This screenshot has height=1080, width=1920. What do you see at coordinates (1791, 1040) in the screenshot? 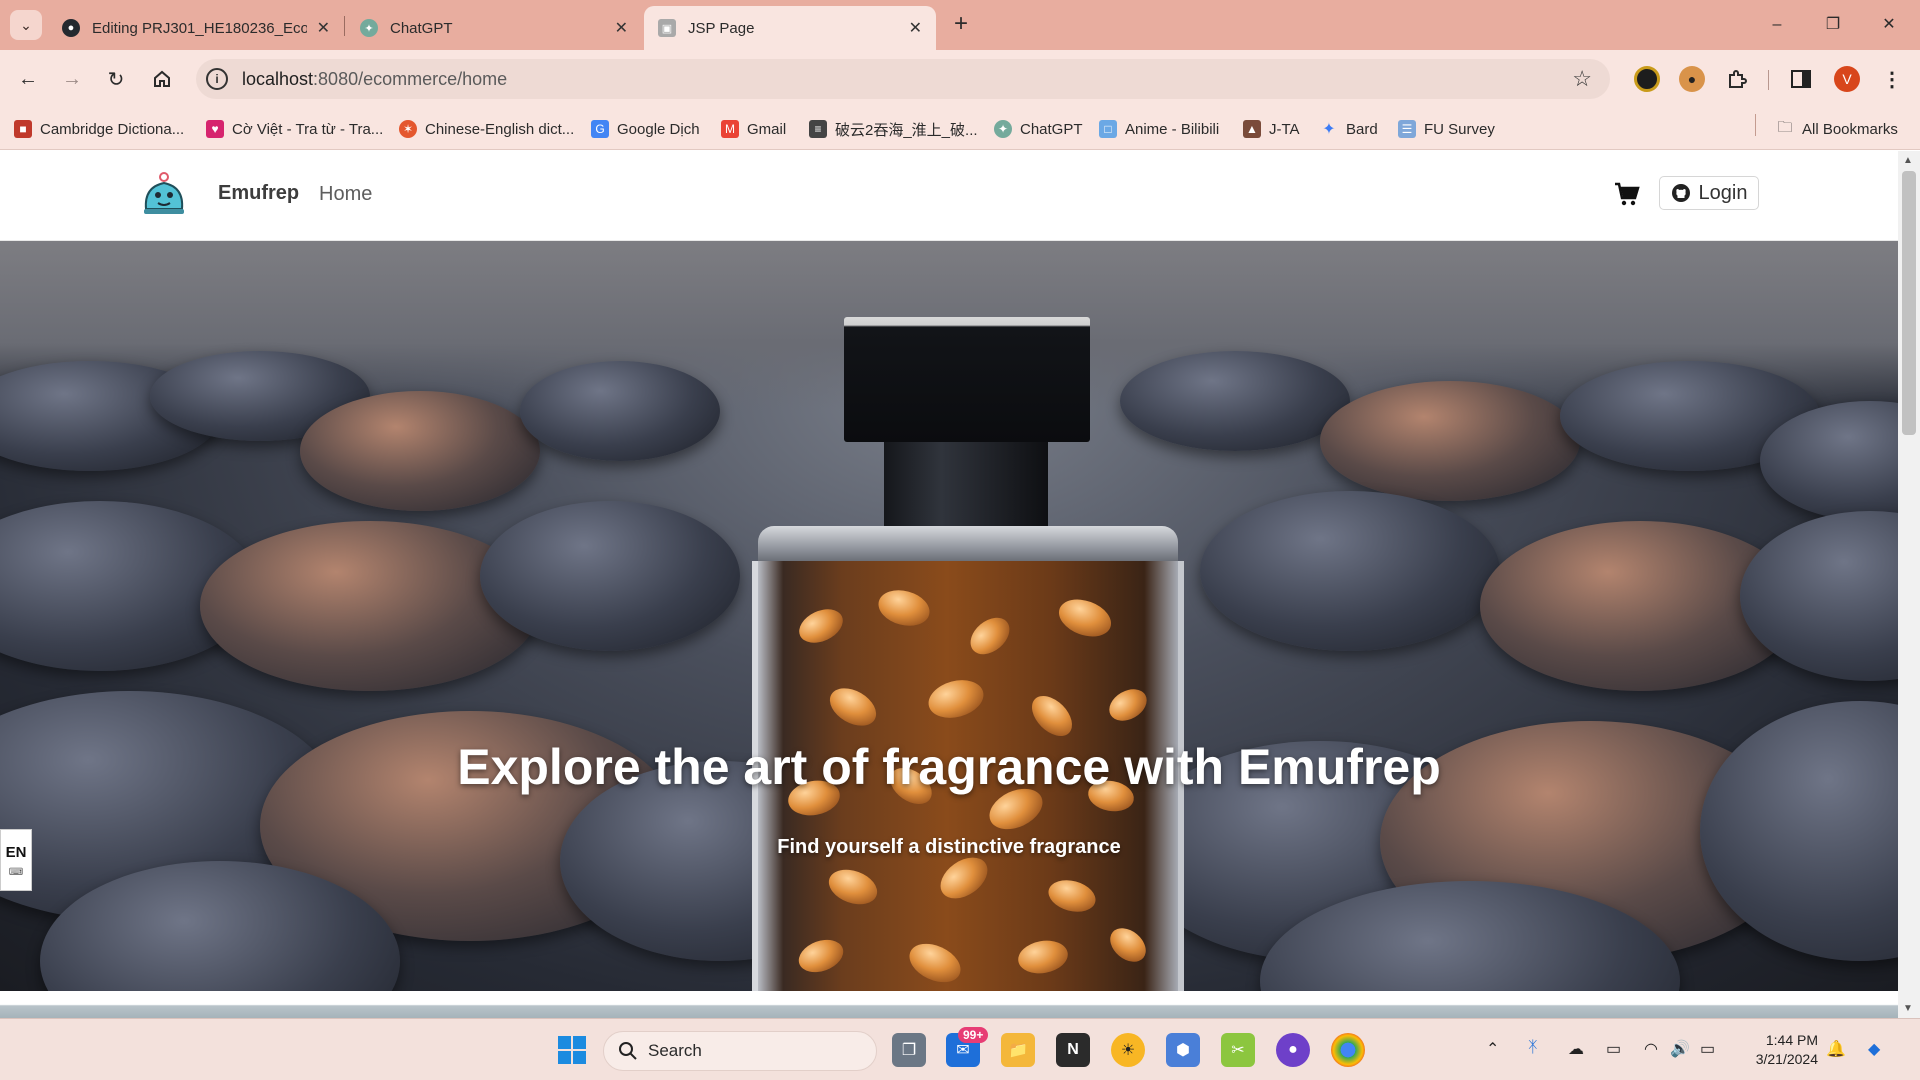
I see `clock-time: 1:44 PM` at bounding box center [1791, 1040].